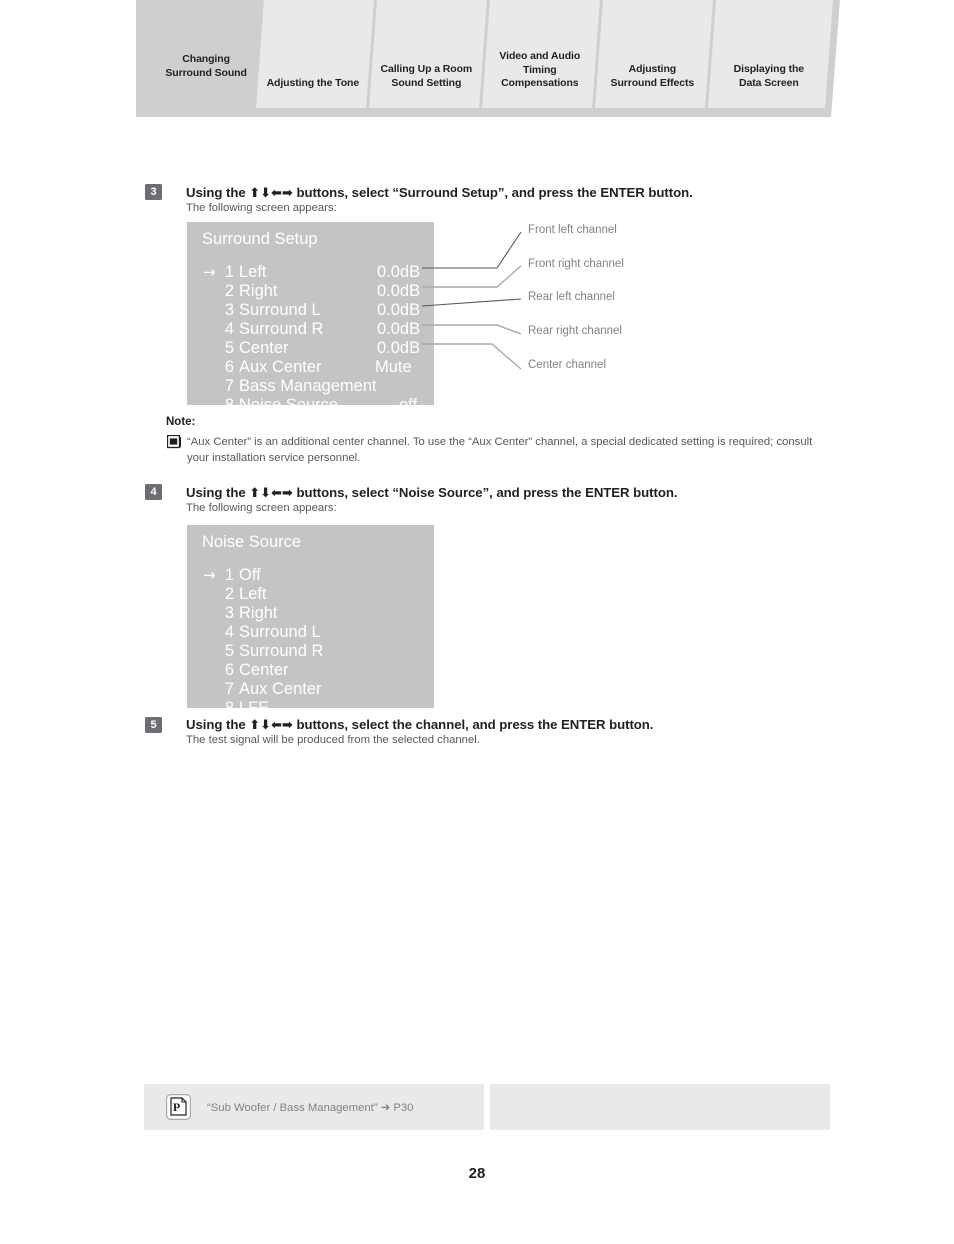 The image size is (954, 1244). Describe the element at coordinates (393, 367) in the screenshot. I see `row-value: Mute` at that location.